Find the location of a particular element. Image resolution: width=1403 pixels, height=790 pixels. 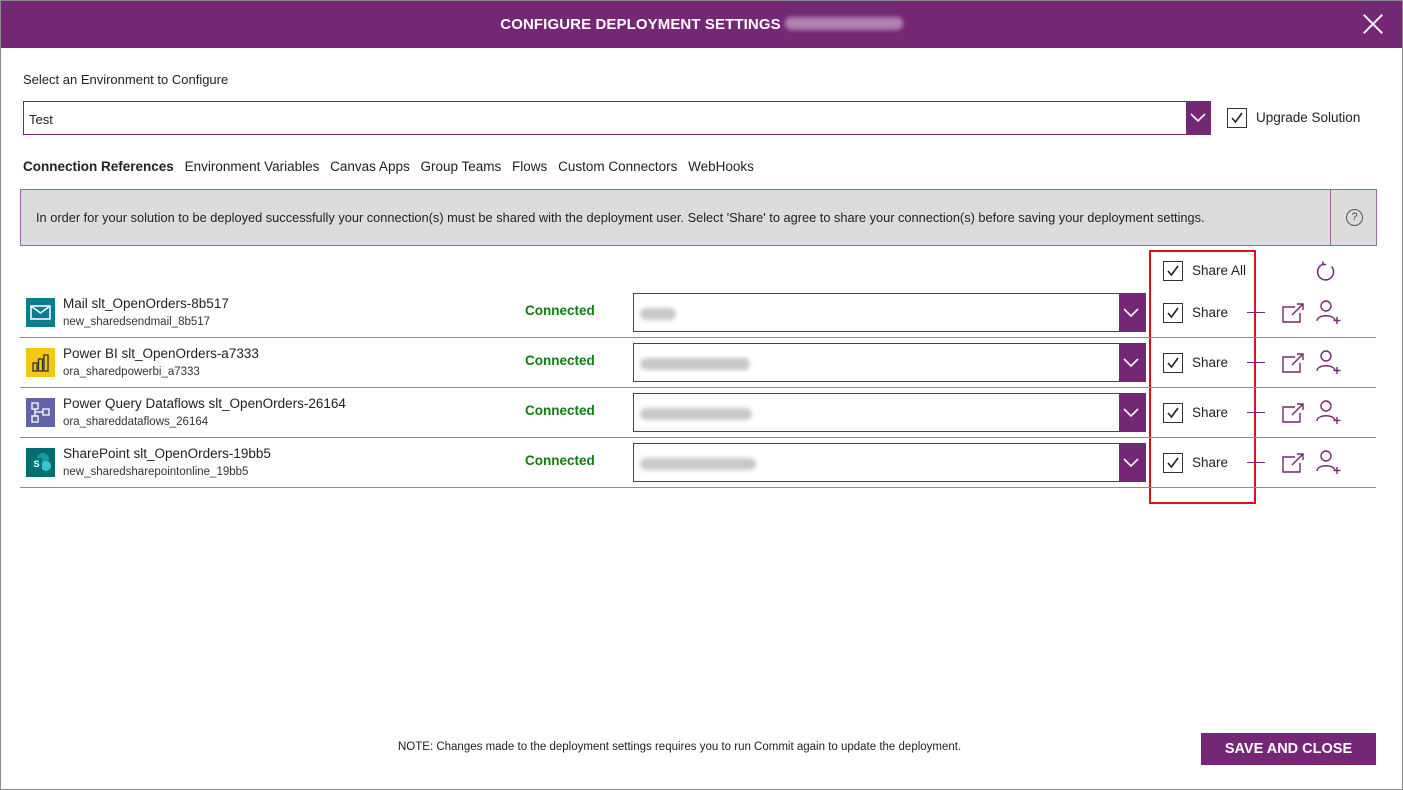

dialog-title: CONFIGURE DEPLOYMENT SETTINGS is located at coordinates (701, 24).